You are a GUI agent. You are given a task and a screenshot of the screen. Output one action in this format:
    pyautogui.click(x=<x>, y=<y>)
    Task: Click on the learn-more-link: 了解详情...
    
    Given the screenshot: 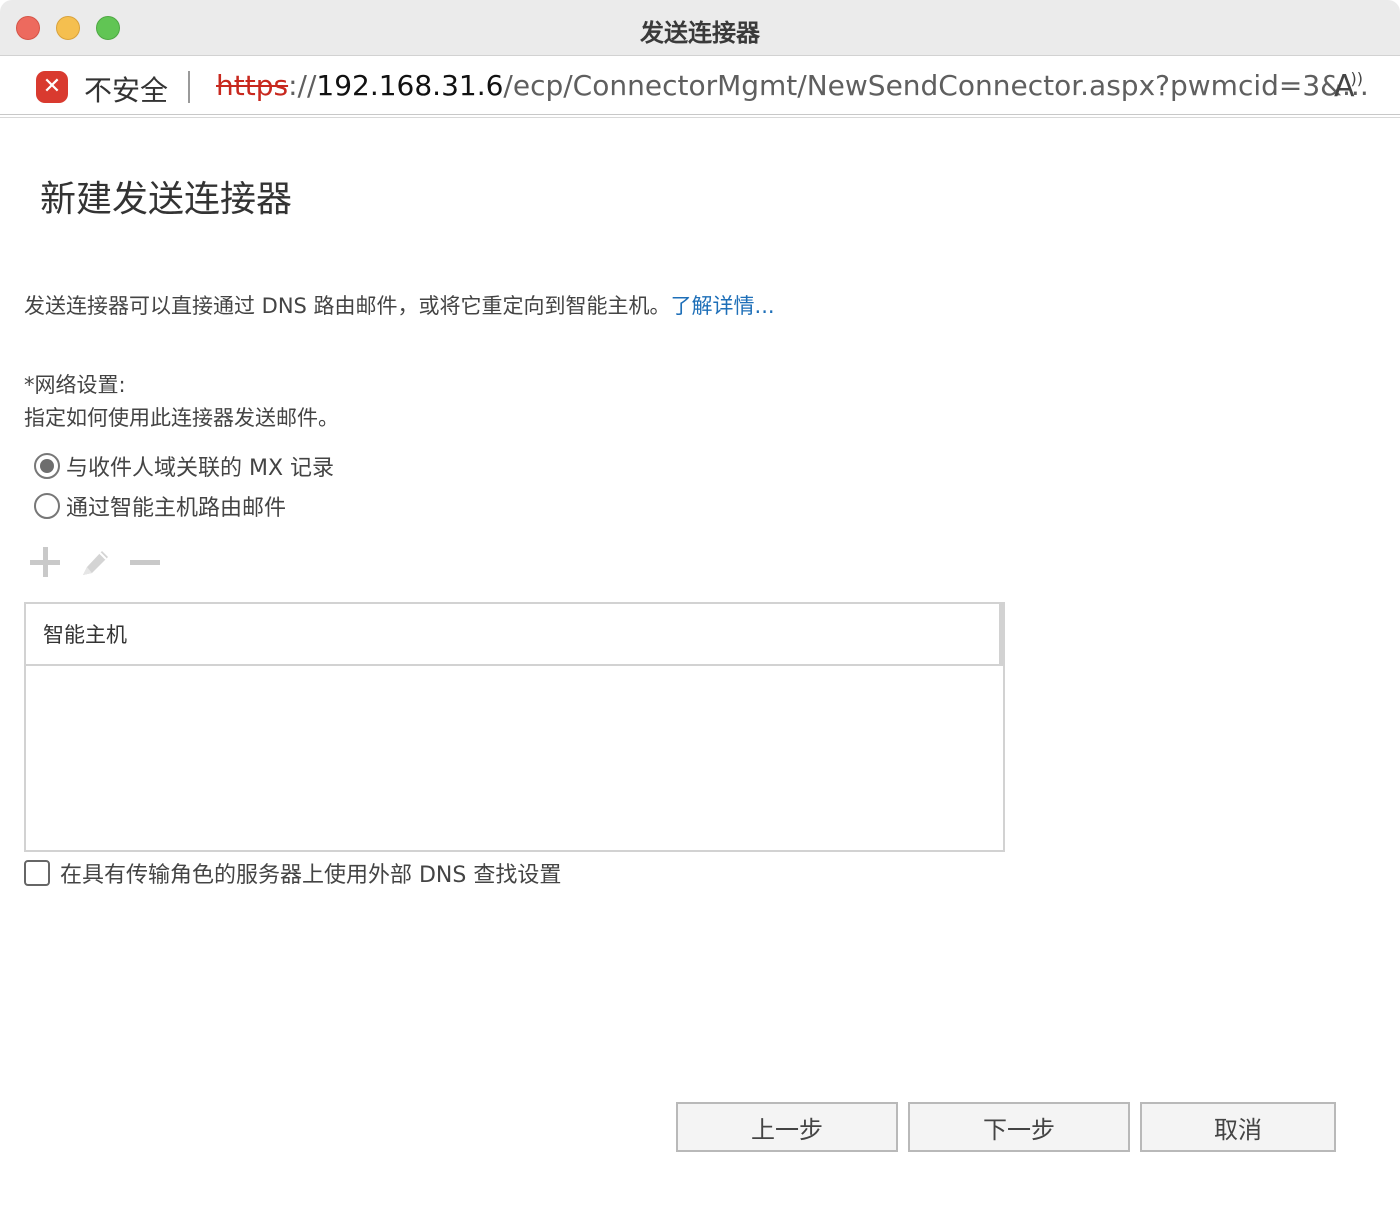 What is the action you would take?
    pyautogui.click(x=723, y=306)
    